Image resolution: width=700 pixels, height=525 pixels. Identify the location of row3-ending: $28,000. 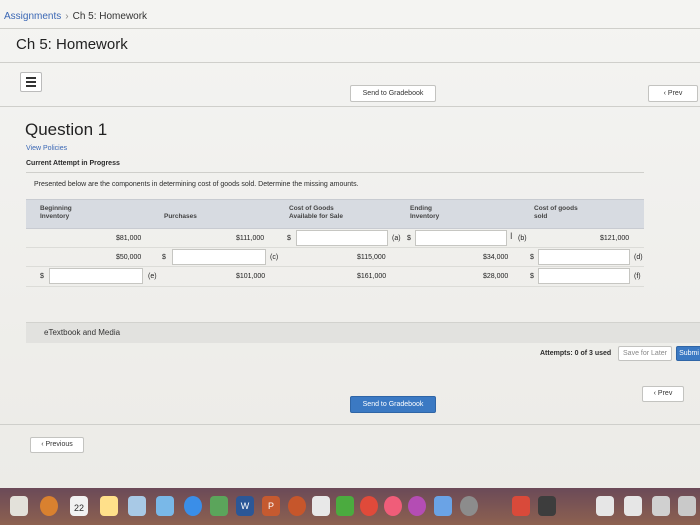
(496, 276).